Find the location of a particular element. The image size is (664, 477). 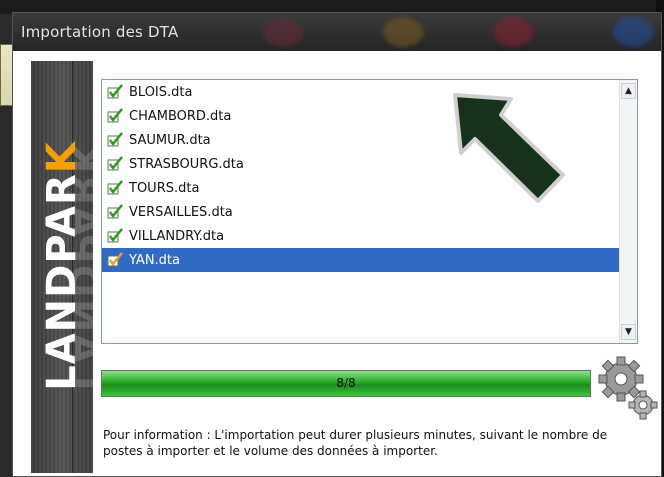

pointer-arrow-icon is located at coordinates (509, 148).